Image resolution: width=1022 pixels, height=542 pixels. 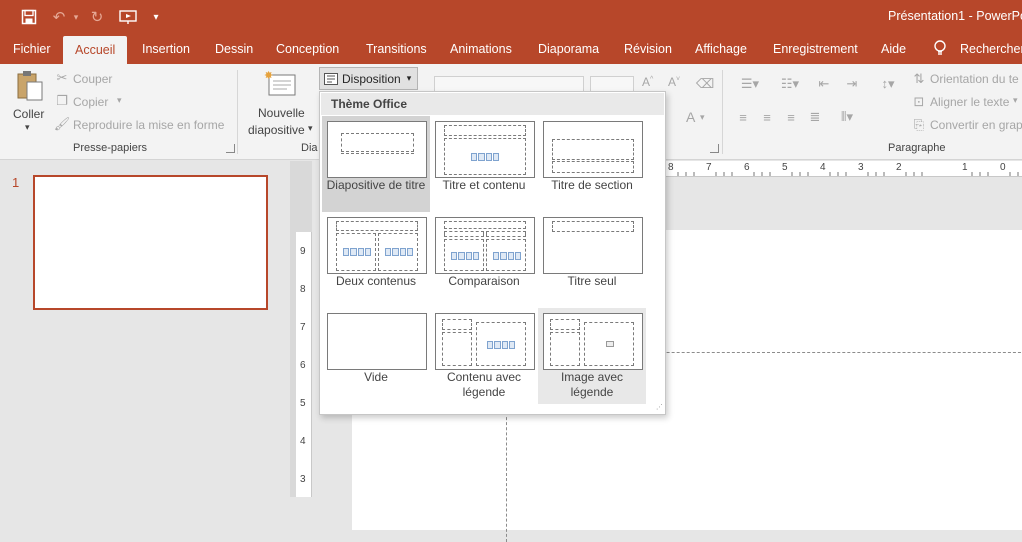 What do you see at coordinates (511, 17) in the screenshot?
I see `title-bar: ↶ ▾ ↻ ▾ Présentation1 - PowerPoint` at bounding box center [511, 17].